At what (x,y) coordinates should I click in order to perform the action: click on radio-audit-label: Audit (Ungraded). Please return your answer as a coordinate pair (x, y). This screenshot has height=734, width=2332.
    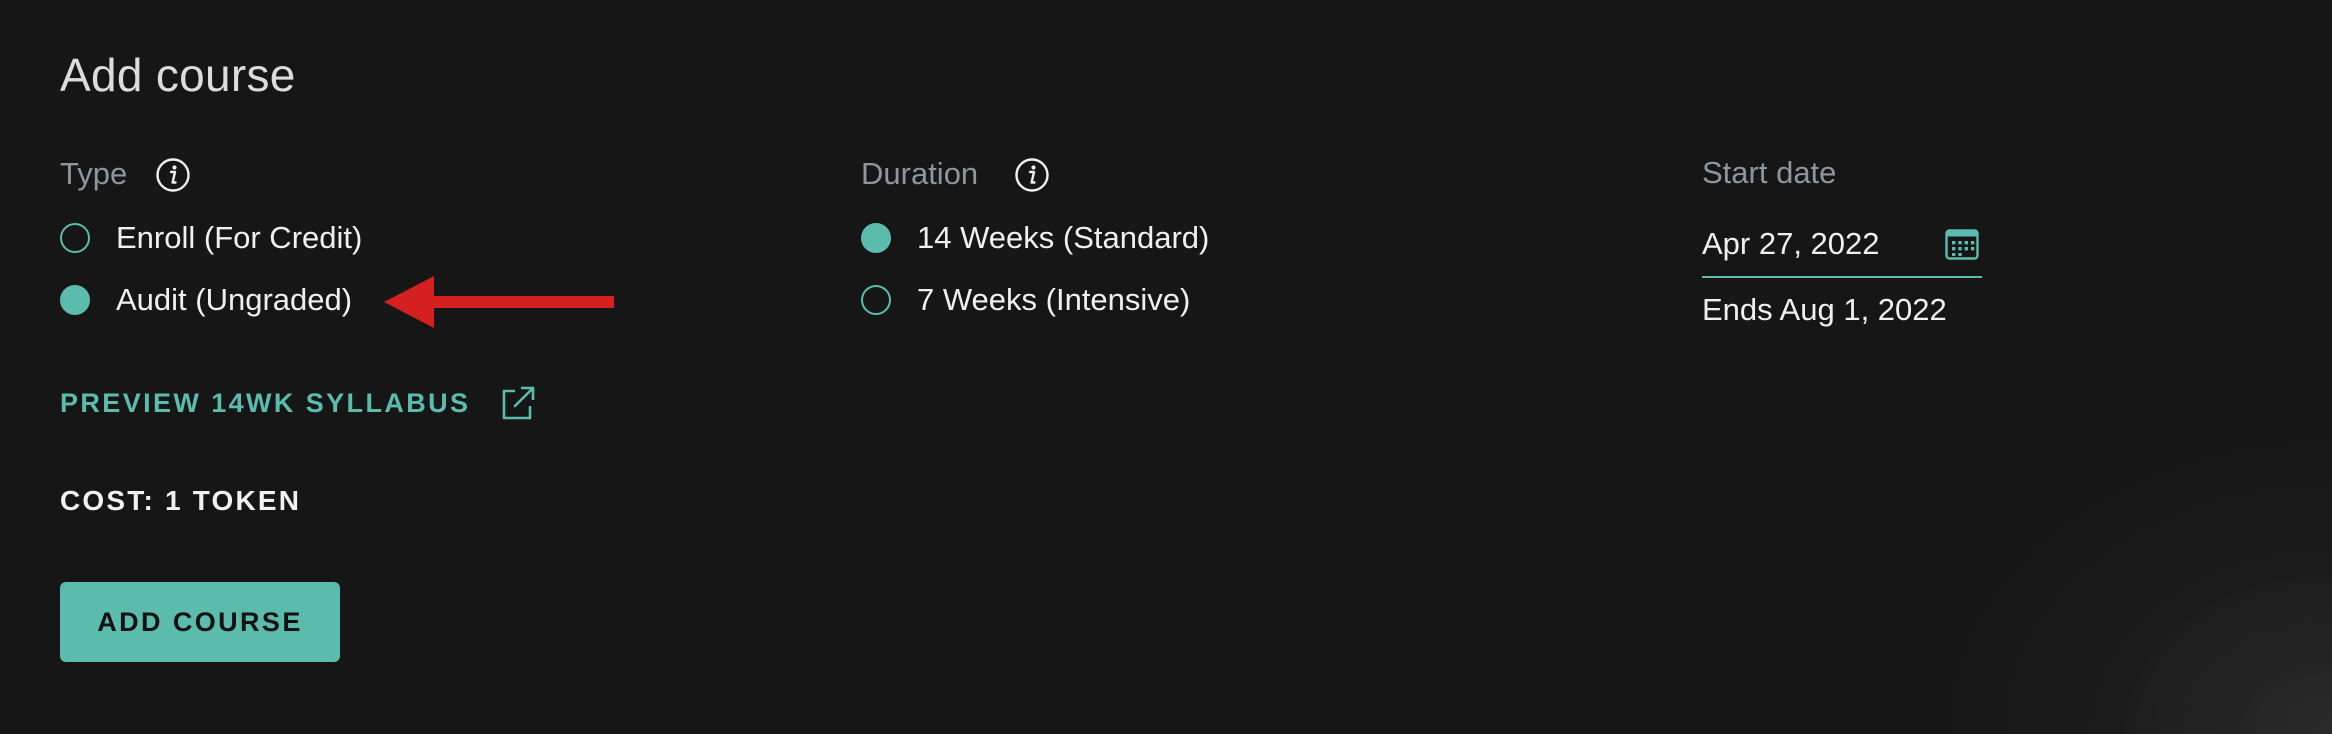
    Looking at the image, I should click on (234, 299).